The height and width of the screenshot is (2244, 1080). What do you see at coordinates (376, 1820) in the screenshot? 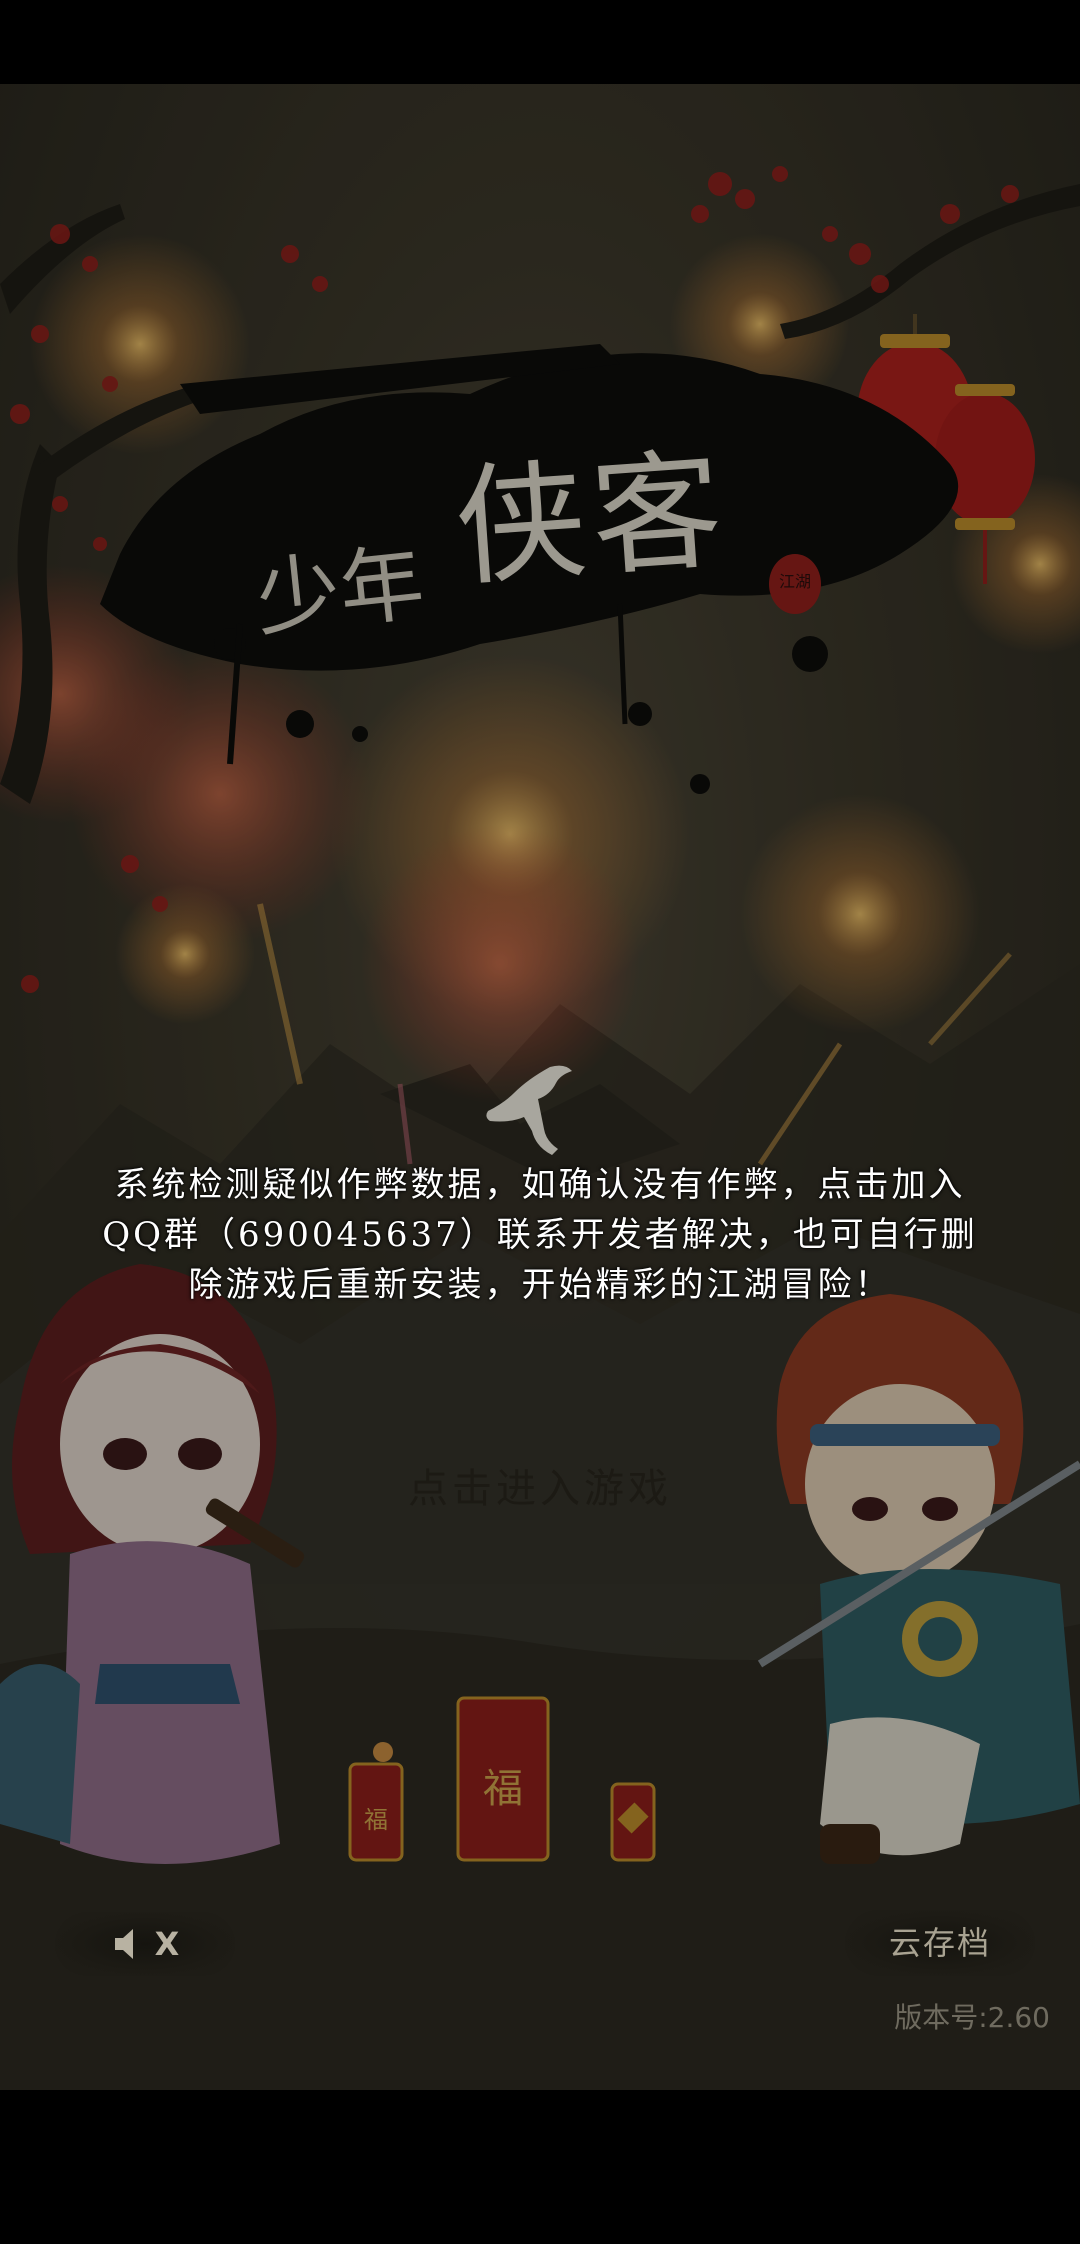
I see `firecracker-small-glyph: 福` at bounding box center [376, 1820].